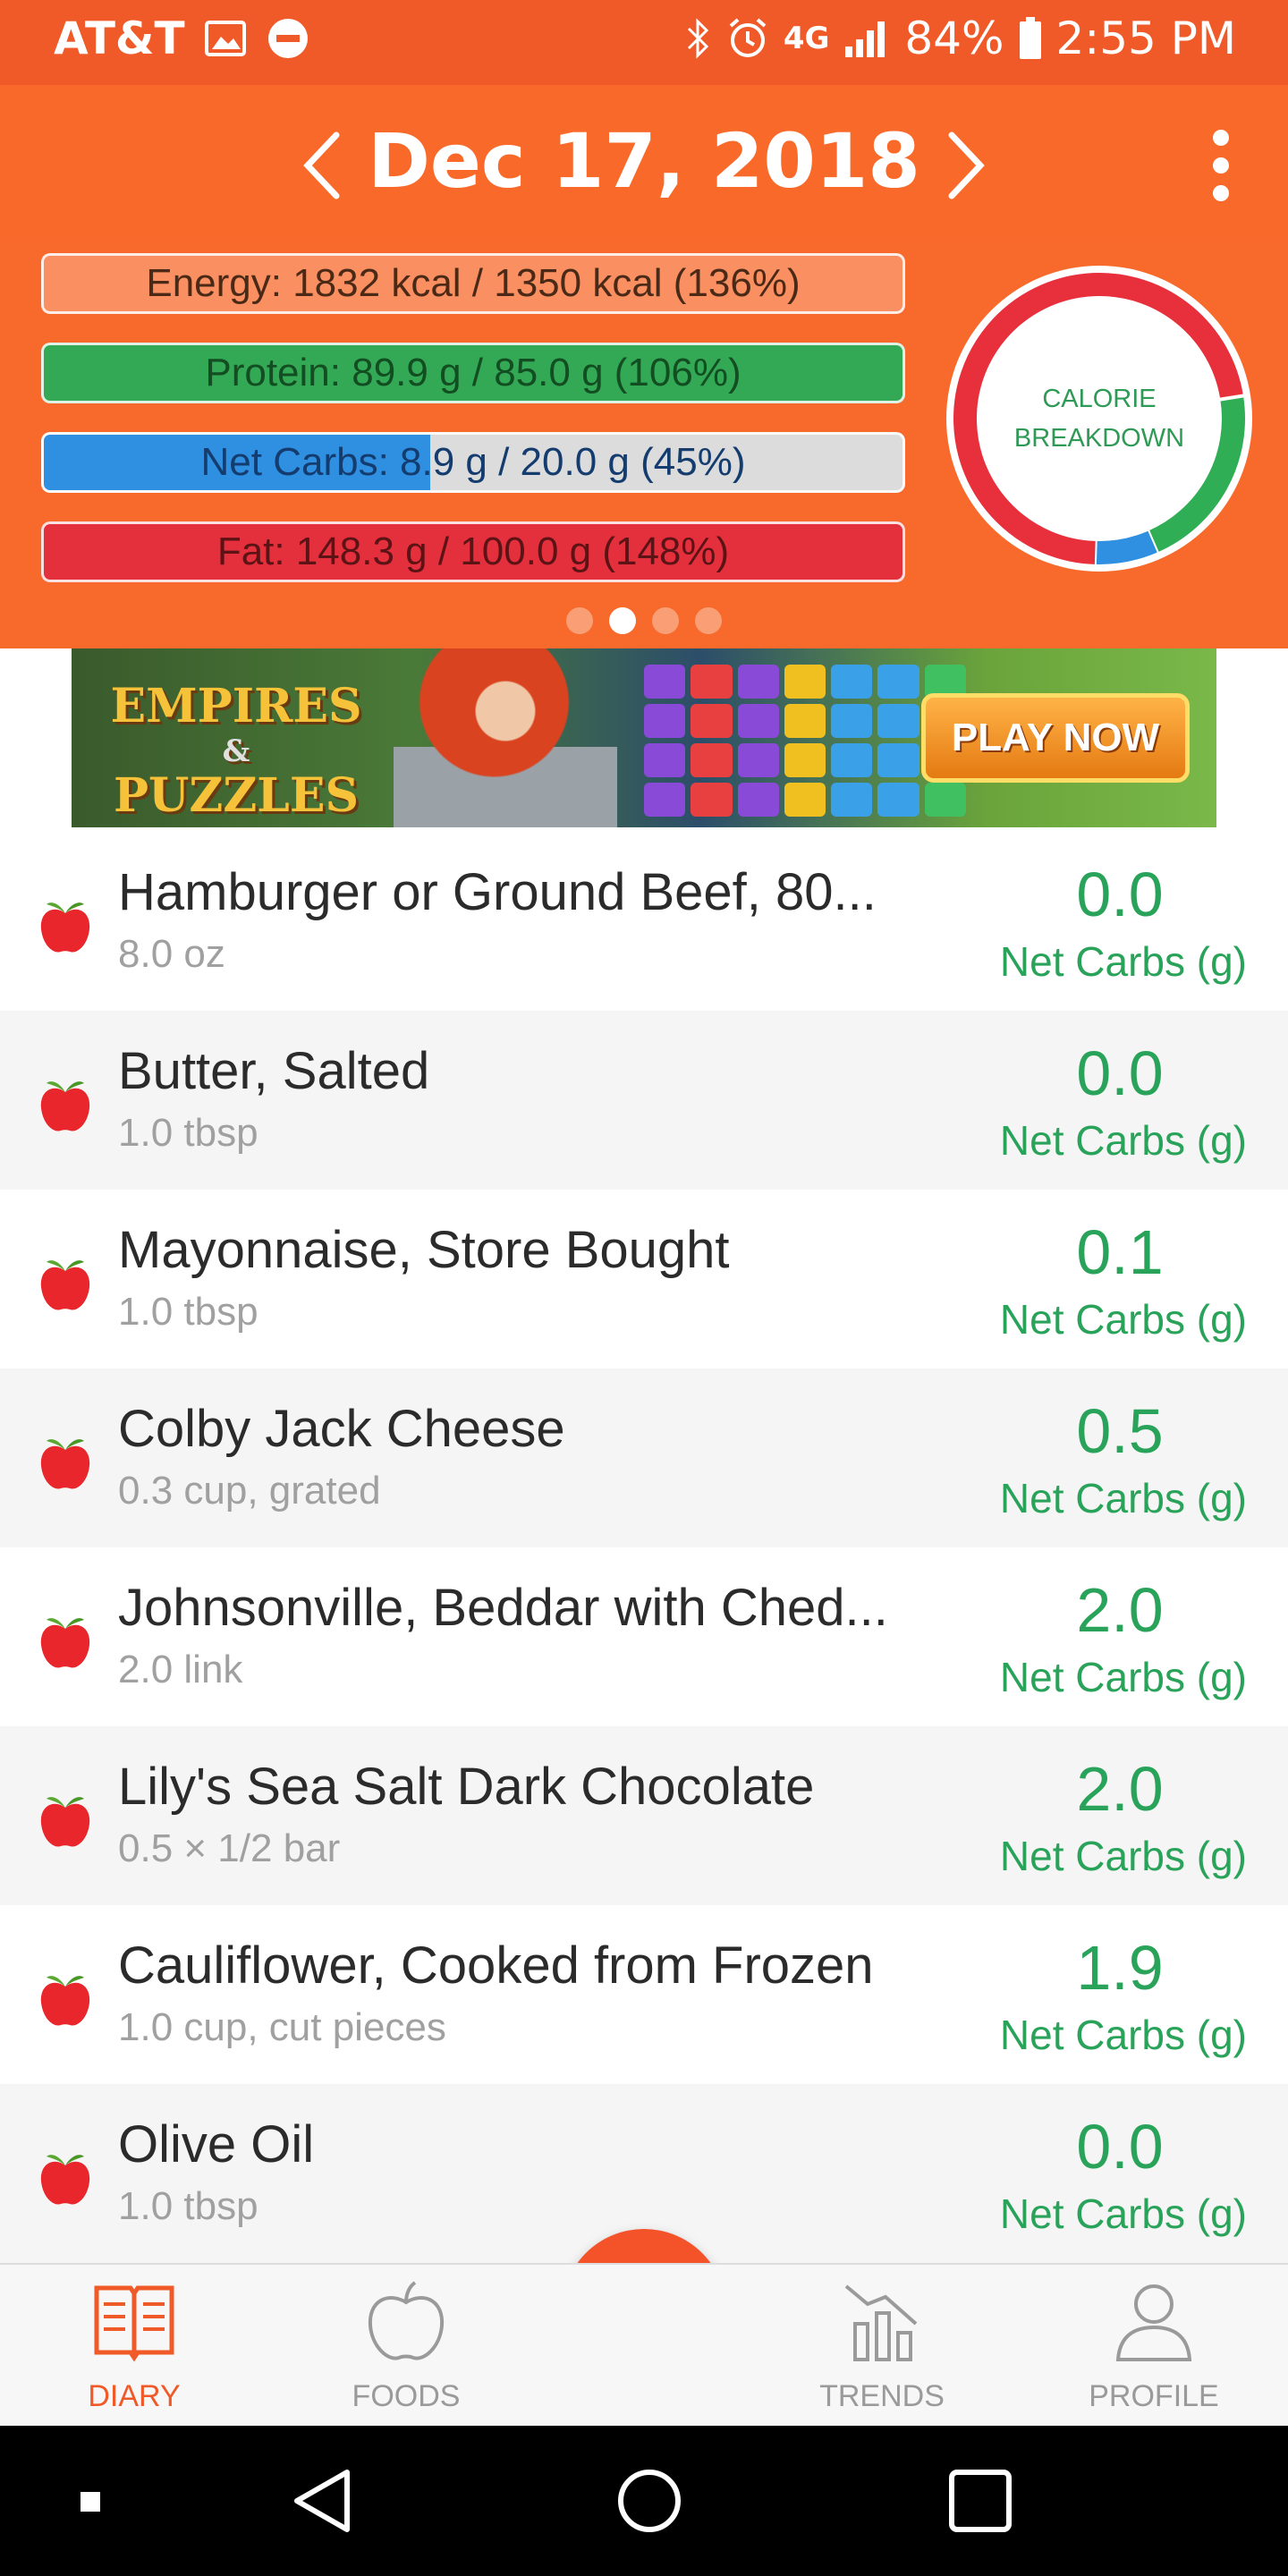 This screenshot has height=2576, width=1288. What do you see at coordinates (134, 2323) in the screenshot?
I see `book-icon` at bounding box center [134, 2323].